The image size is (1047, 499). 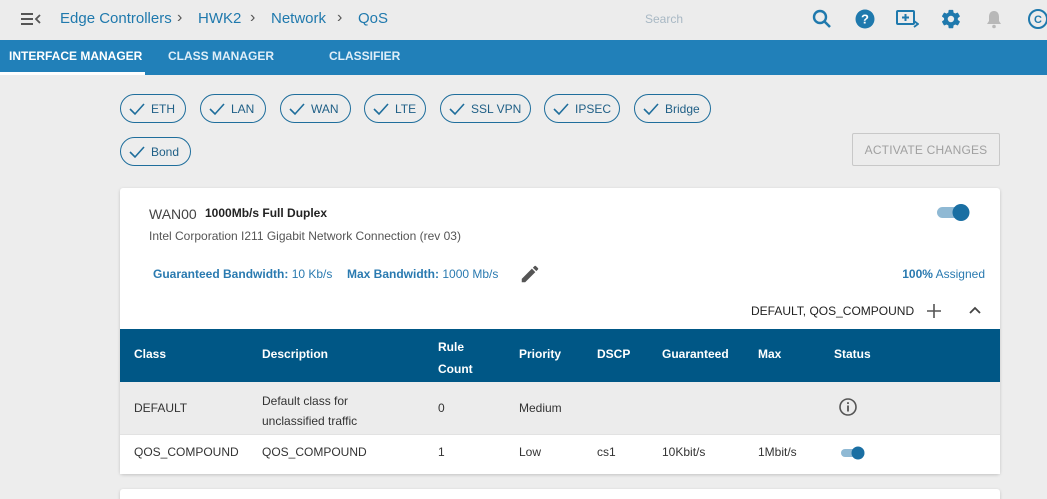 What do you see at coordinates (31, 19) in the screenshot?
I see `menu-collapse-icon` at bounding box center [31, 19].